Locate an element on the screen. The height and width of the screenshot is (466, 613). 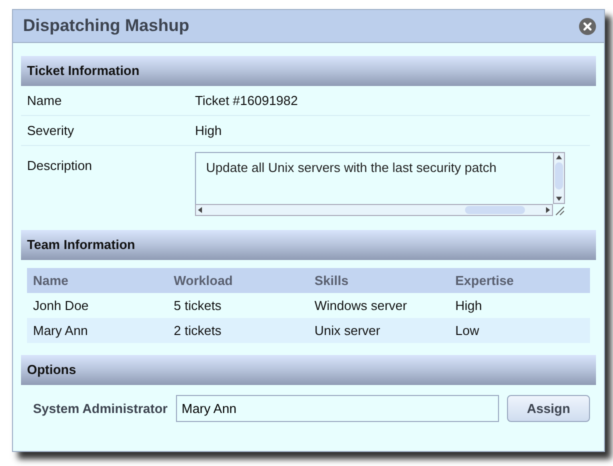
table-cell-text: High is located at coordinates (468, 305).